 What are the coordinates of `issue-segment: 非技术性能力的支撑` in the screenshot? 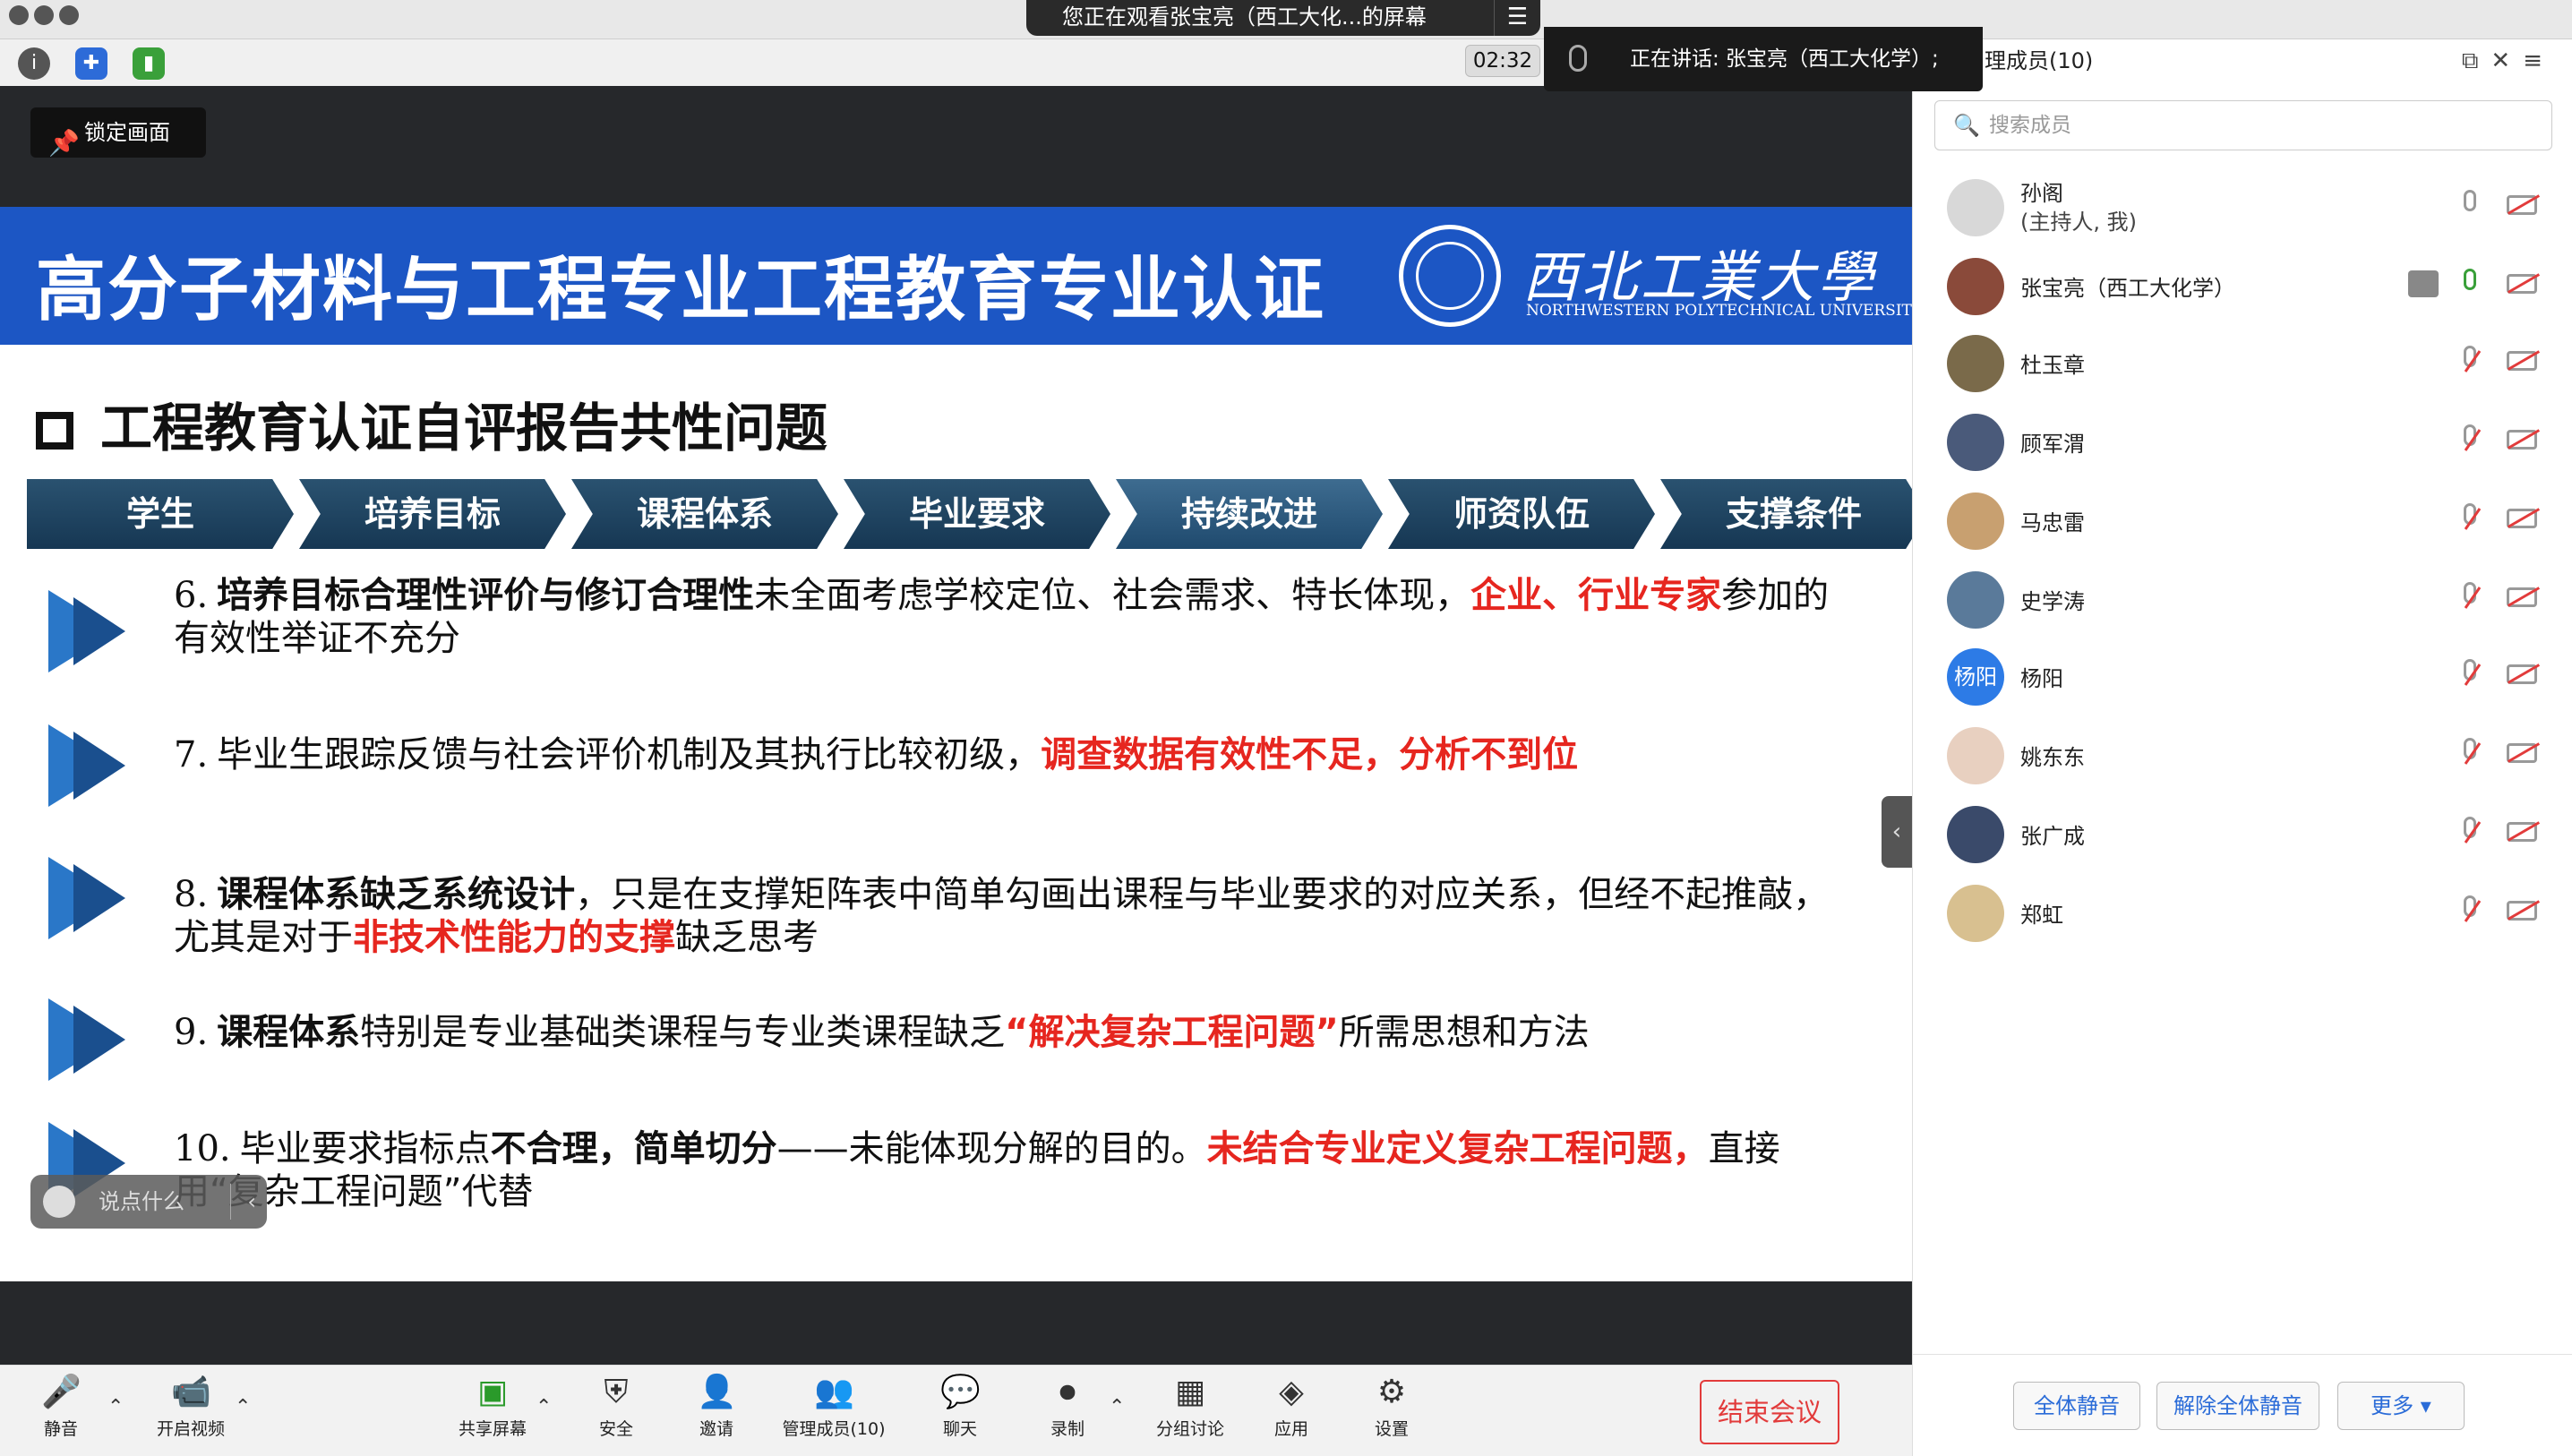 It's located at (514, 938).